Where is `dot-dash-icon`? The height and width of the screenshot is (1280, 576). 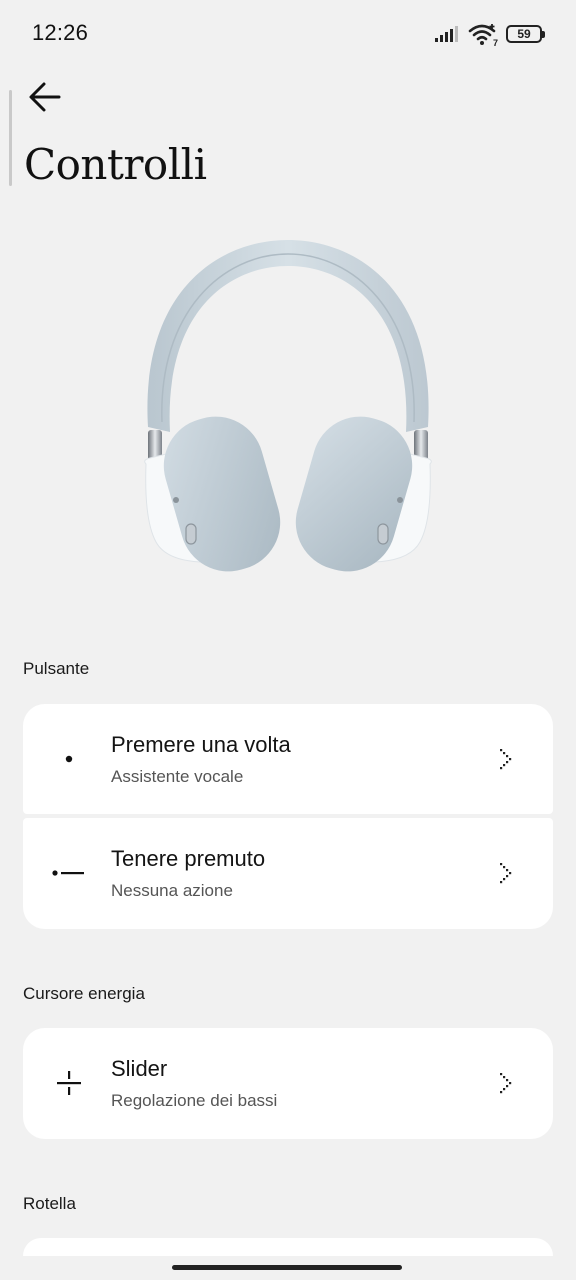 dot-dash-icon is located at coordinates (69, 873).